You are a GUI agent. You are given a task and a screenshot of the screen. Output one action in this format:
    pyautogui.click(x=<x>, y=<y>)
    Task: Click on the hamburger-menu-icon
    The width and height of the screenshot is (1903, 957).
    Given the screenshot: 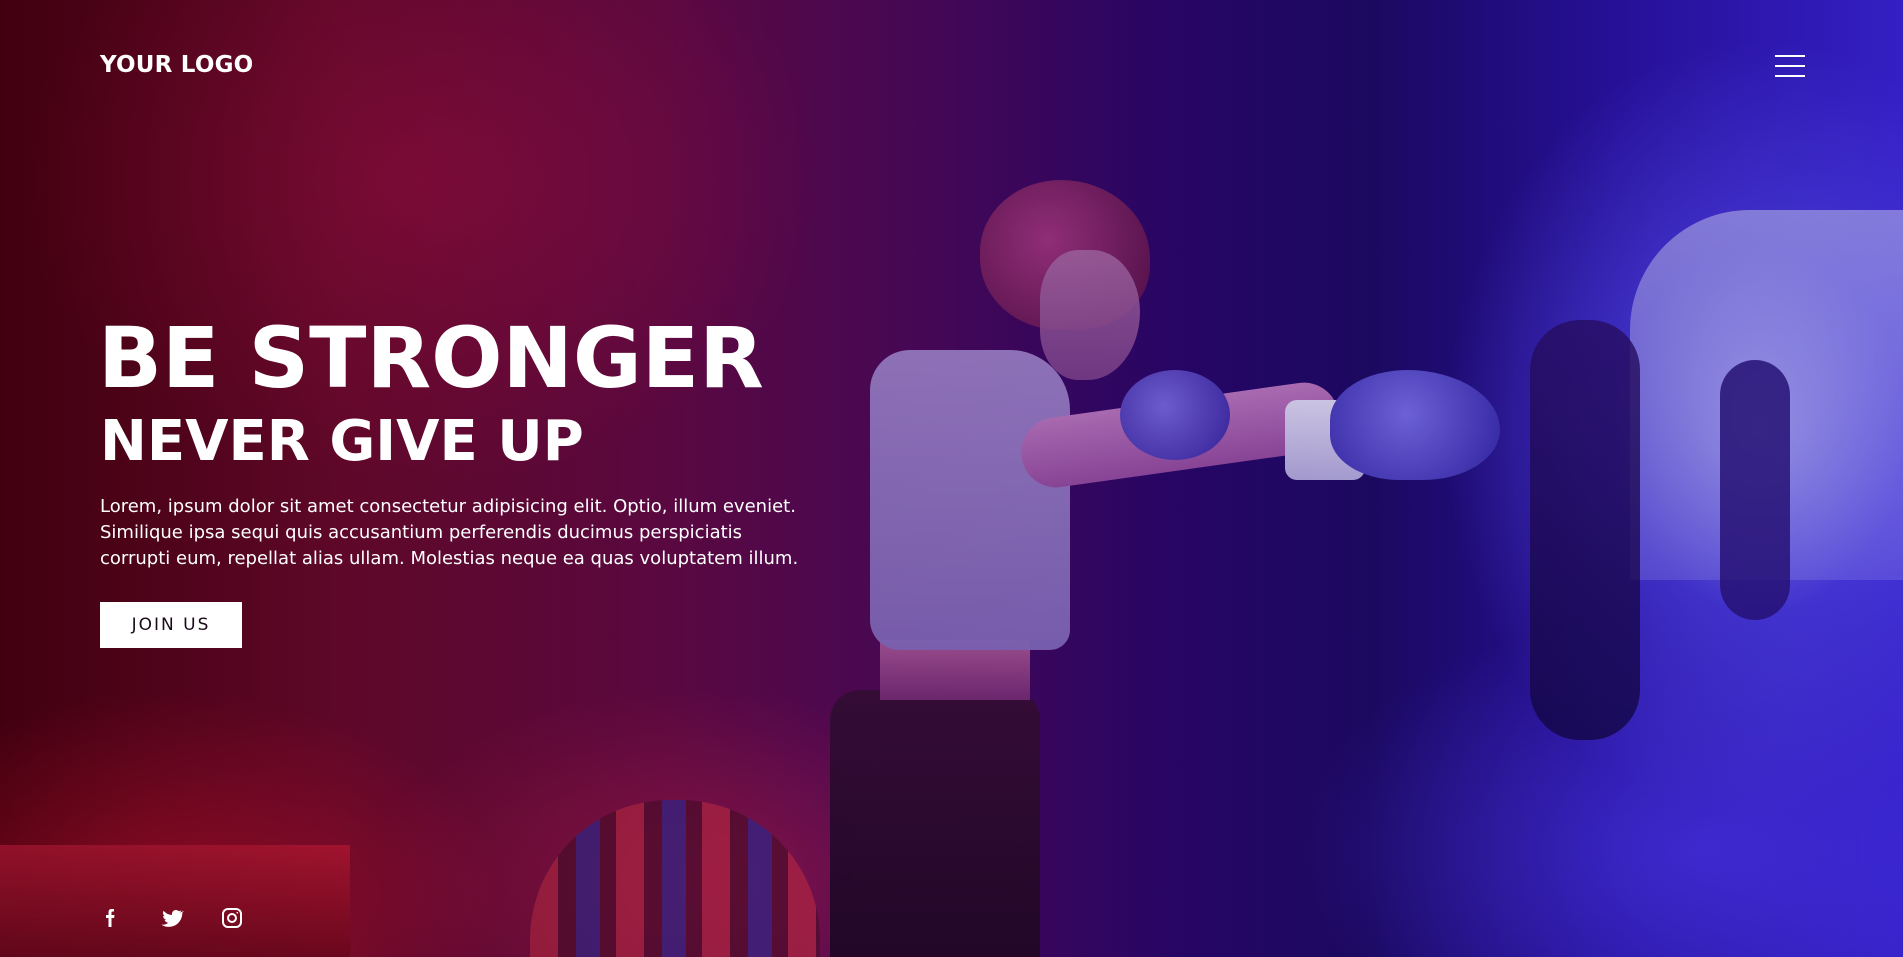 What is the action you would take?
    pyautogui.click(x=1790, y=66)
    